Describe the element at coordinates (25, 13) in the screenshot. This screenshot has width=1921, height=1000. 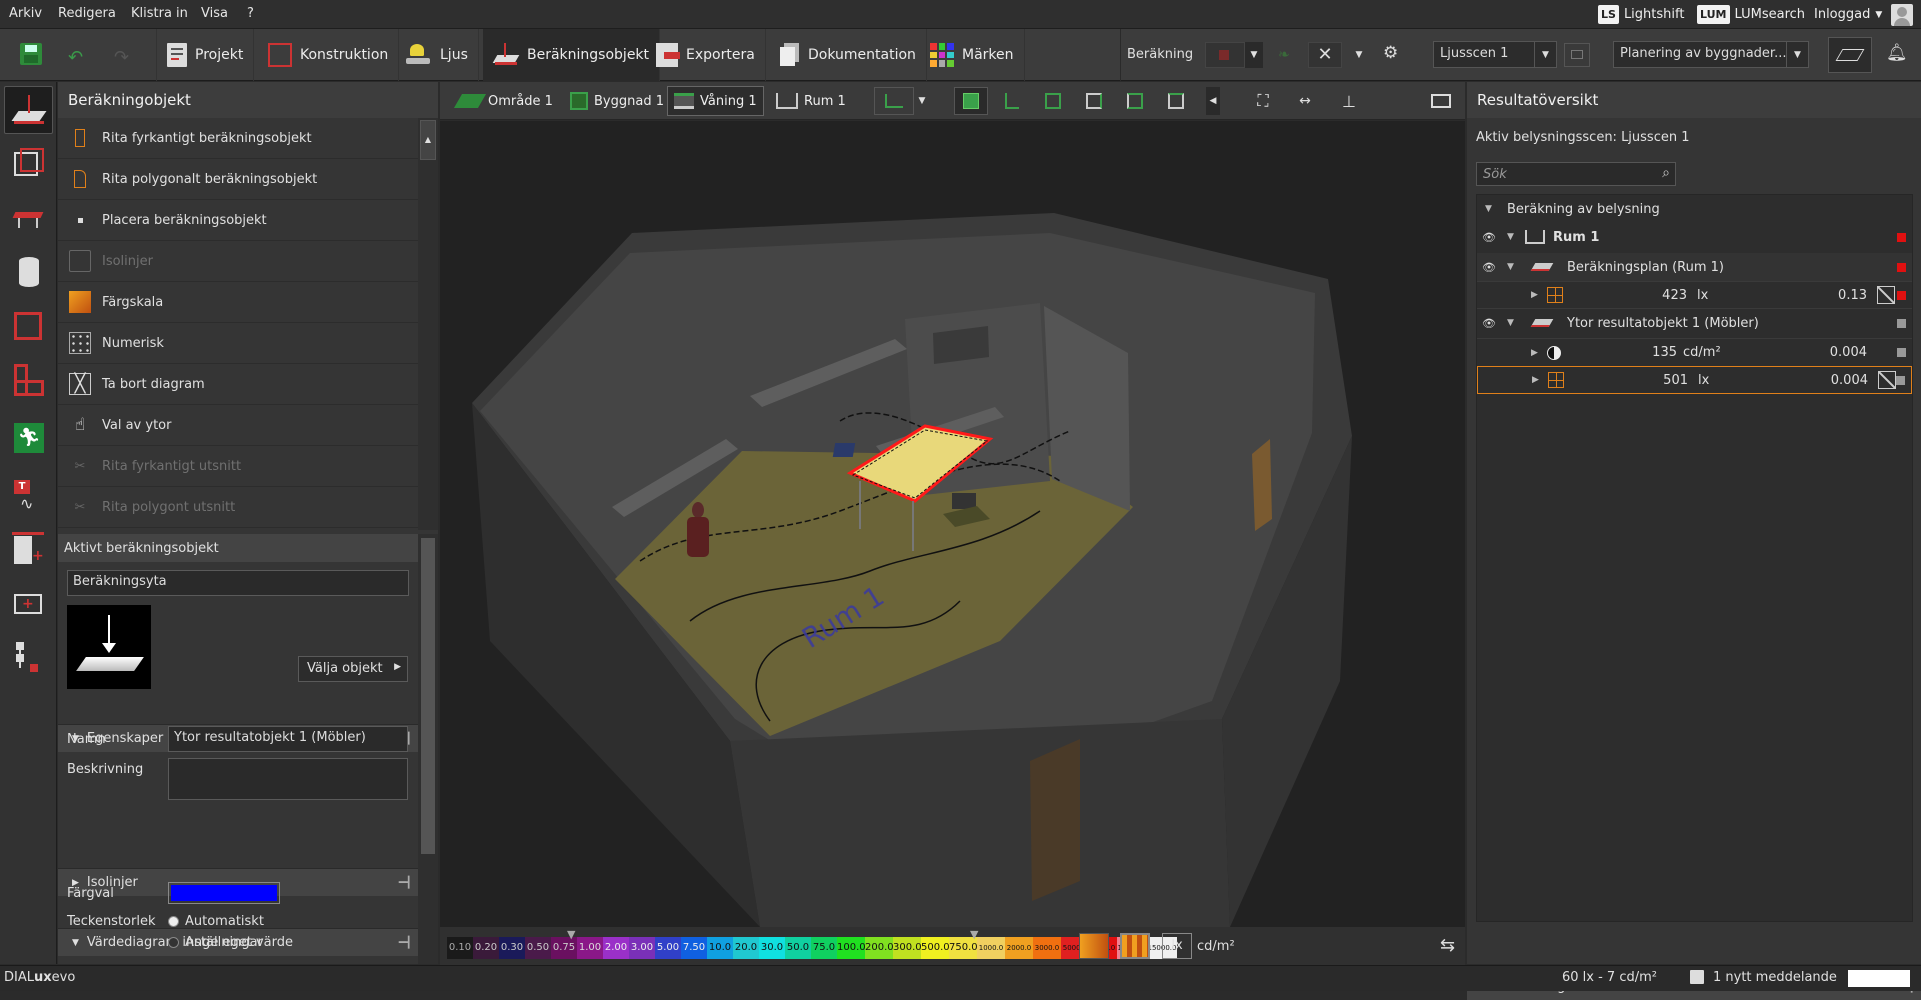
I see `menu-arkiv: Arkiv` at that location.